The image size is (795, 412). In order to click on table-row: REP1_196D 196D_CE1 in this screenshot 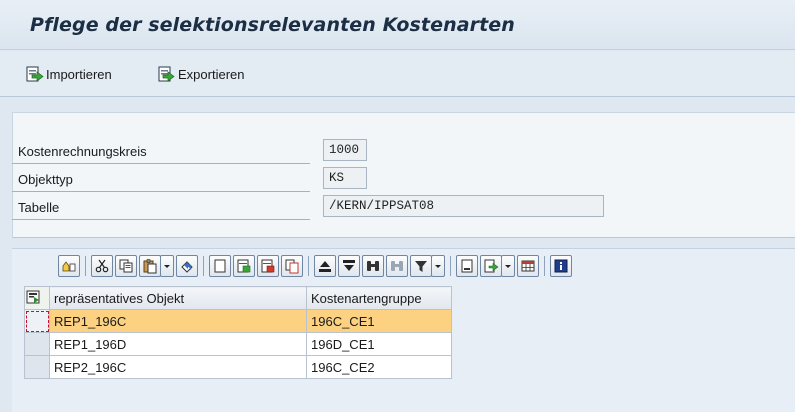, I will do `click(238, 344)`.